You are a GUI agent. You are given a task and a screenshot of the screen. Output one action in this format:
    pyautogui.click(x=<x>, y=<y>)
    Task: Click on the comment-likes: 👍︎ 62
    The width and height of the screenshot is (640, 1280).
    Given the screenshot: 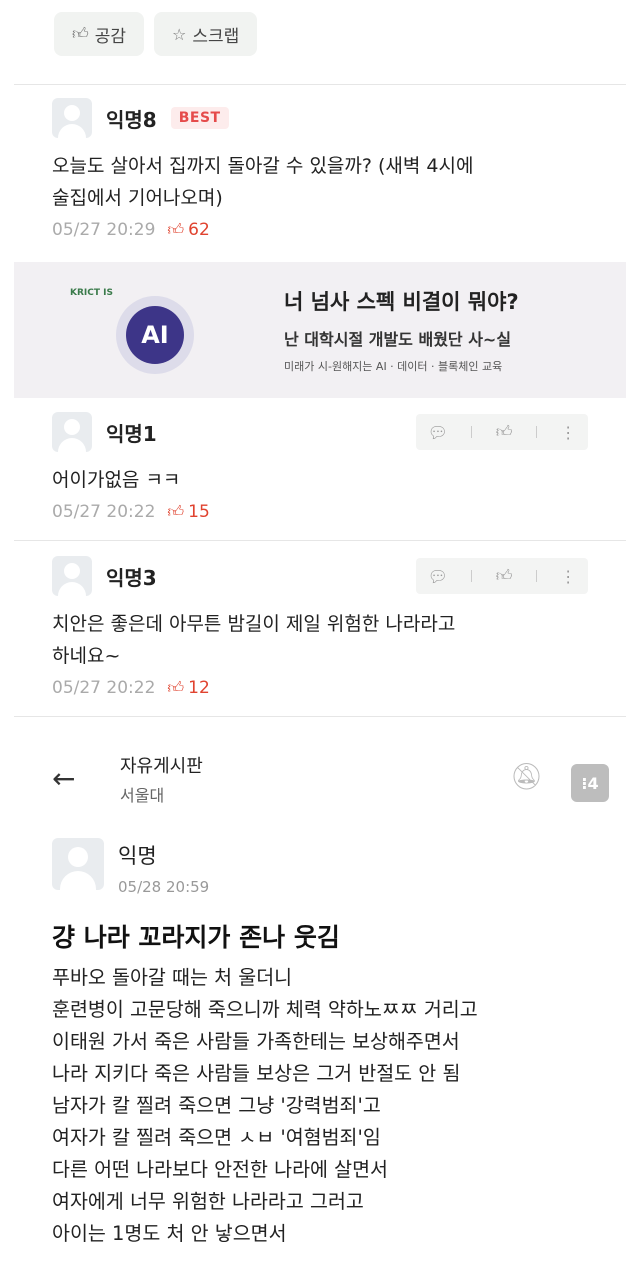 What is the action you would take?
    pyautogui.click(x=188, y=230)
    